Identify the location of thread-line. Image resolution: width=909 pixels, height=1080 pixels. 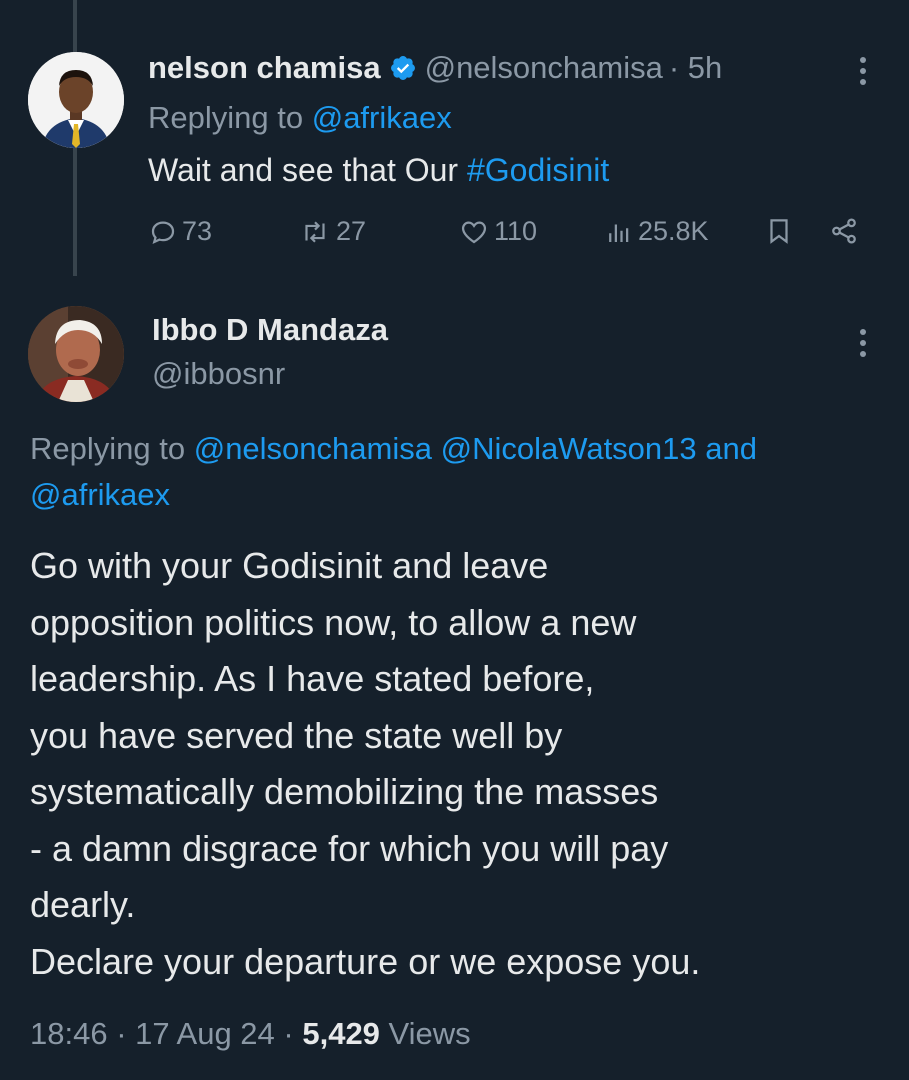
(75, 211).